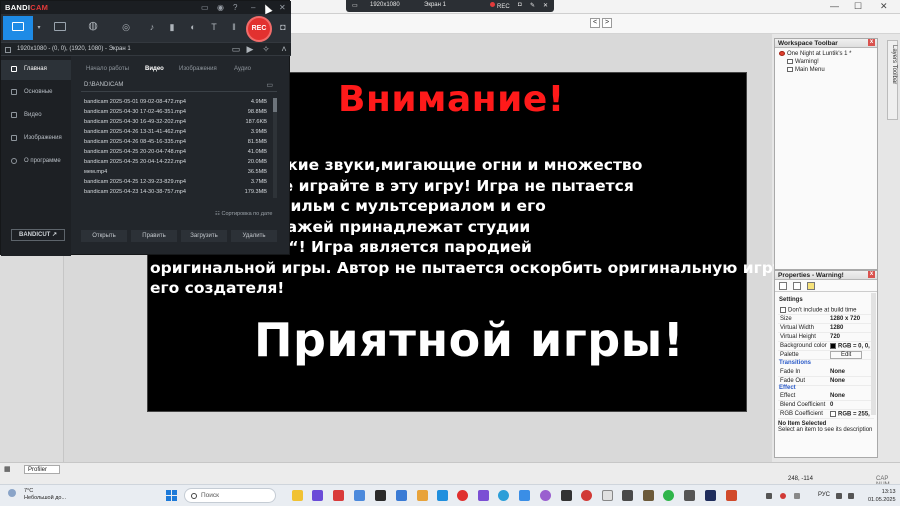 This screenshot has width=900, height=506. I want to click on delete-button: Удалить, so click(254, 236).